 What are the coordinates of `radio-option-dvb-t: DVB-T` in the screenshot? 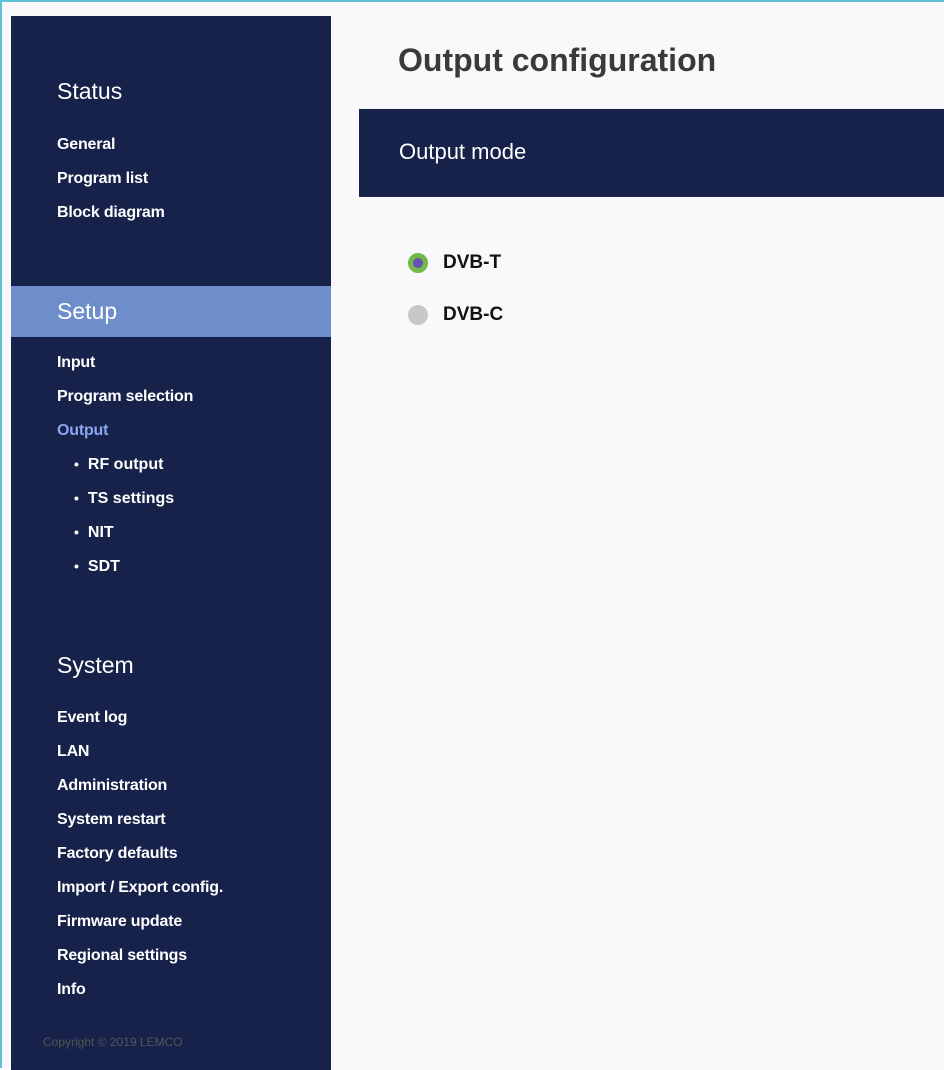 It's located at (454, 263).